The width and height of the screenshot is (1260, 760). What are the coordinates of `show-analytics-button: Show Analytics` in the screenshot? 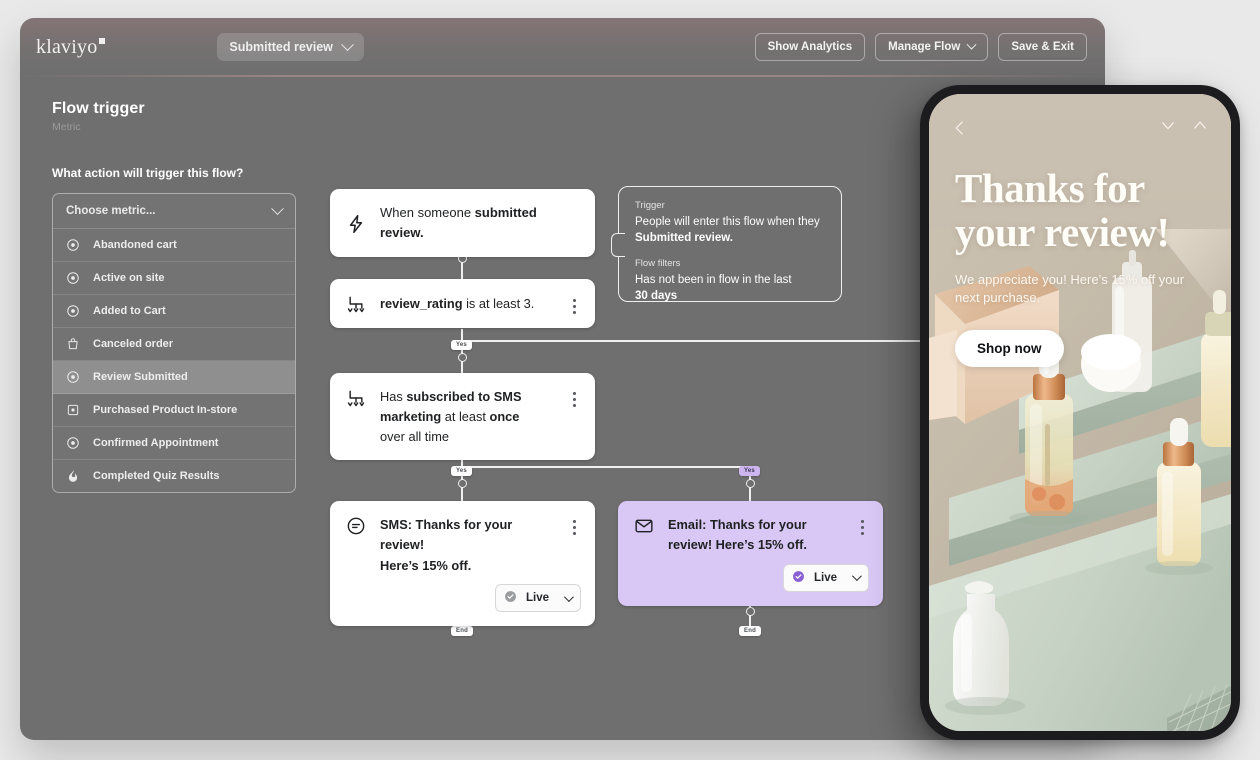 It's located at (810, 47).